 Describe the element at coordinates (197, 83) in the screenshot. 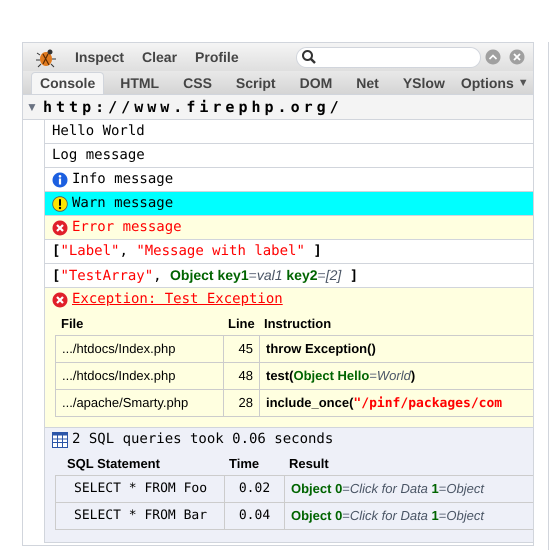

I see `tab: CSS` at that location.